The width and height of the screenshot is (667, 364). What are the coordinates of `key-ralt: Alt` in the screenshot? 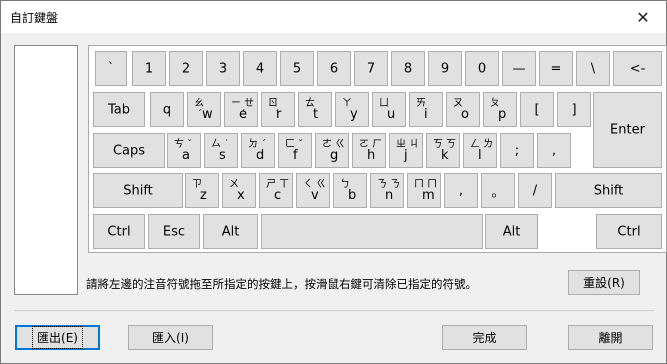 It's located at (511, 231).